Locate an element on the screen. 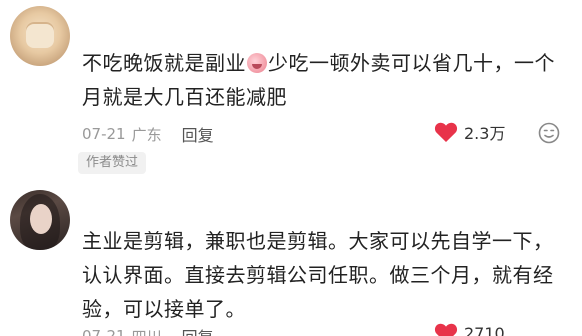 Image resolution: width=582 pixels, height=336 pixels. like-button: 2710 is located at coordinates (469, 329).